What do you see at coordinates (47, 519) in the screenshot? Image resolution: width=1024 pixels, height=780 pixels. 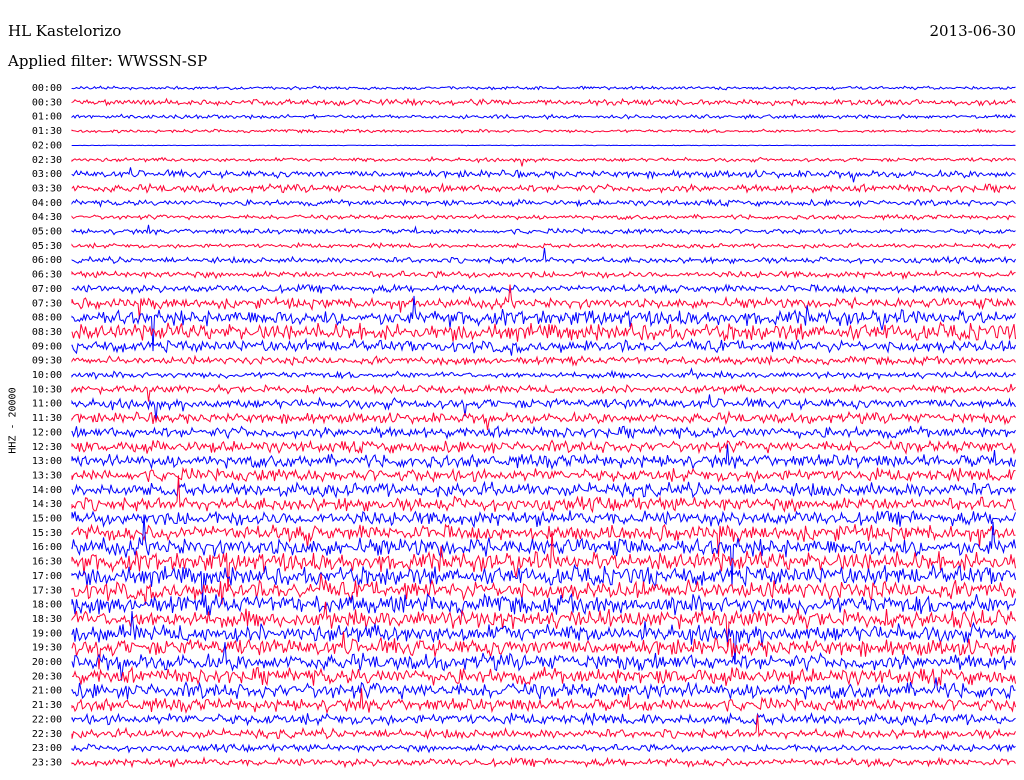 I see `row-time-label: 15:00` at bounding box center [47, 519].